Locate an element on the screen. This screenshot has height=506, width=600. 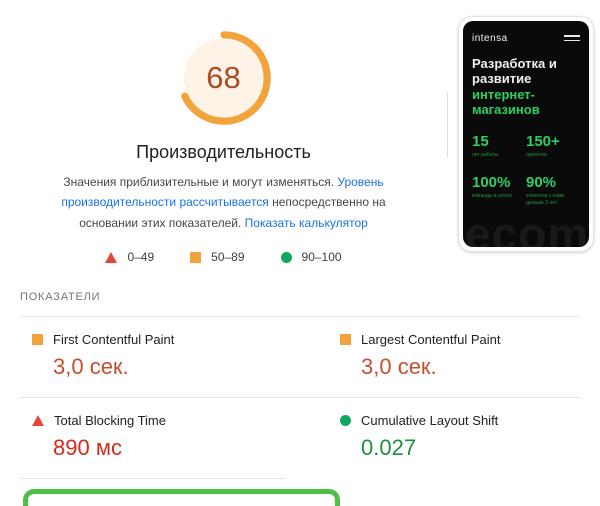
metric-value: 890 мс is located at coordinates (87, 448).